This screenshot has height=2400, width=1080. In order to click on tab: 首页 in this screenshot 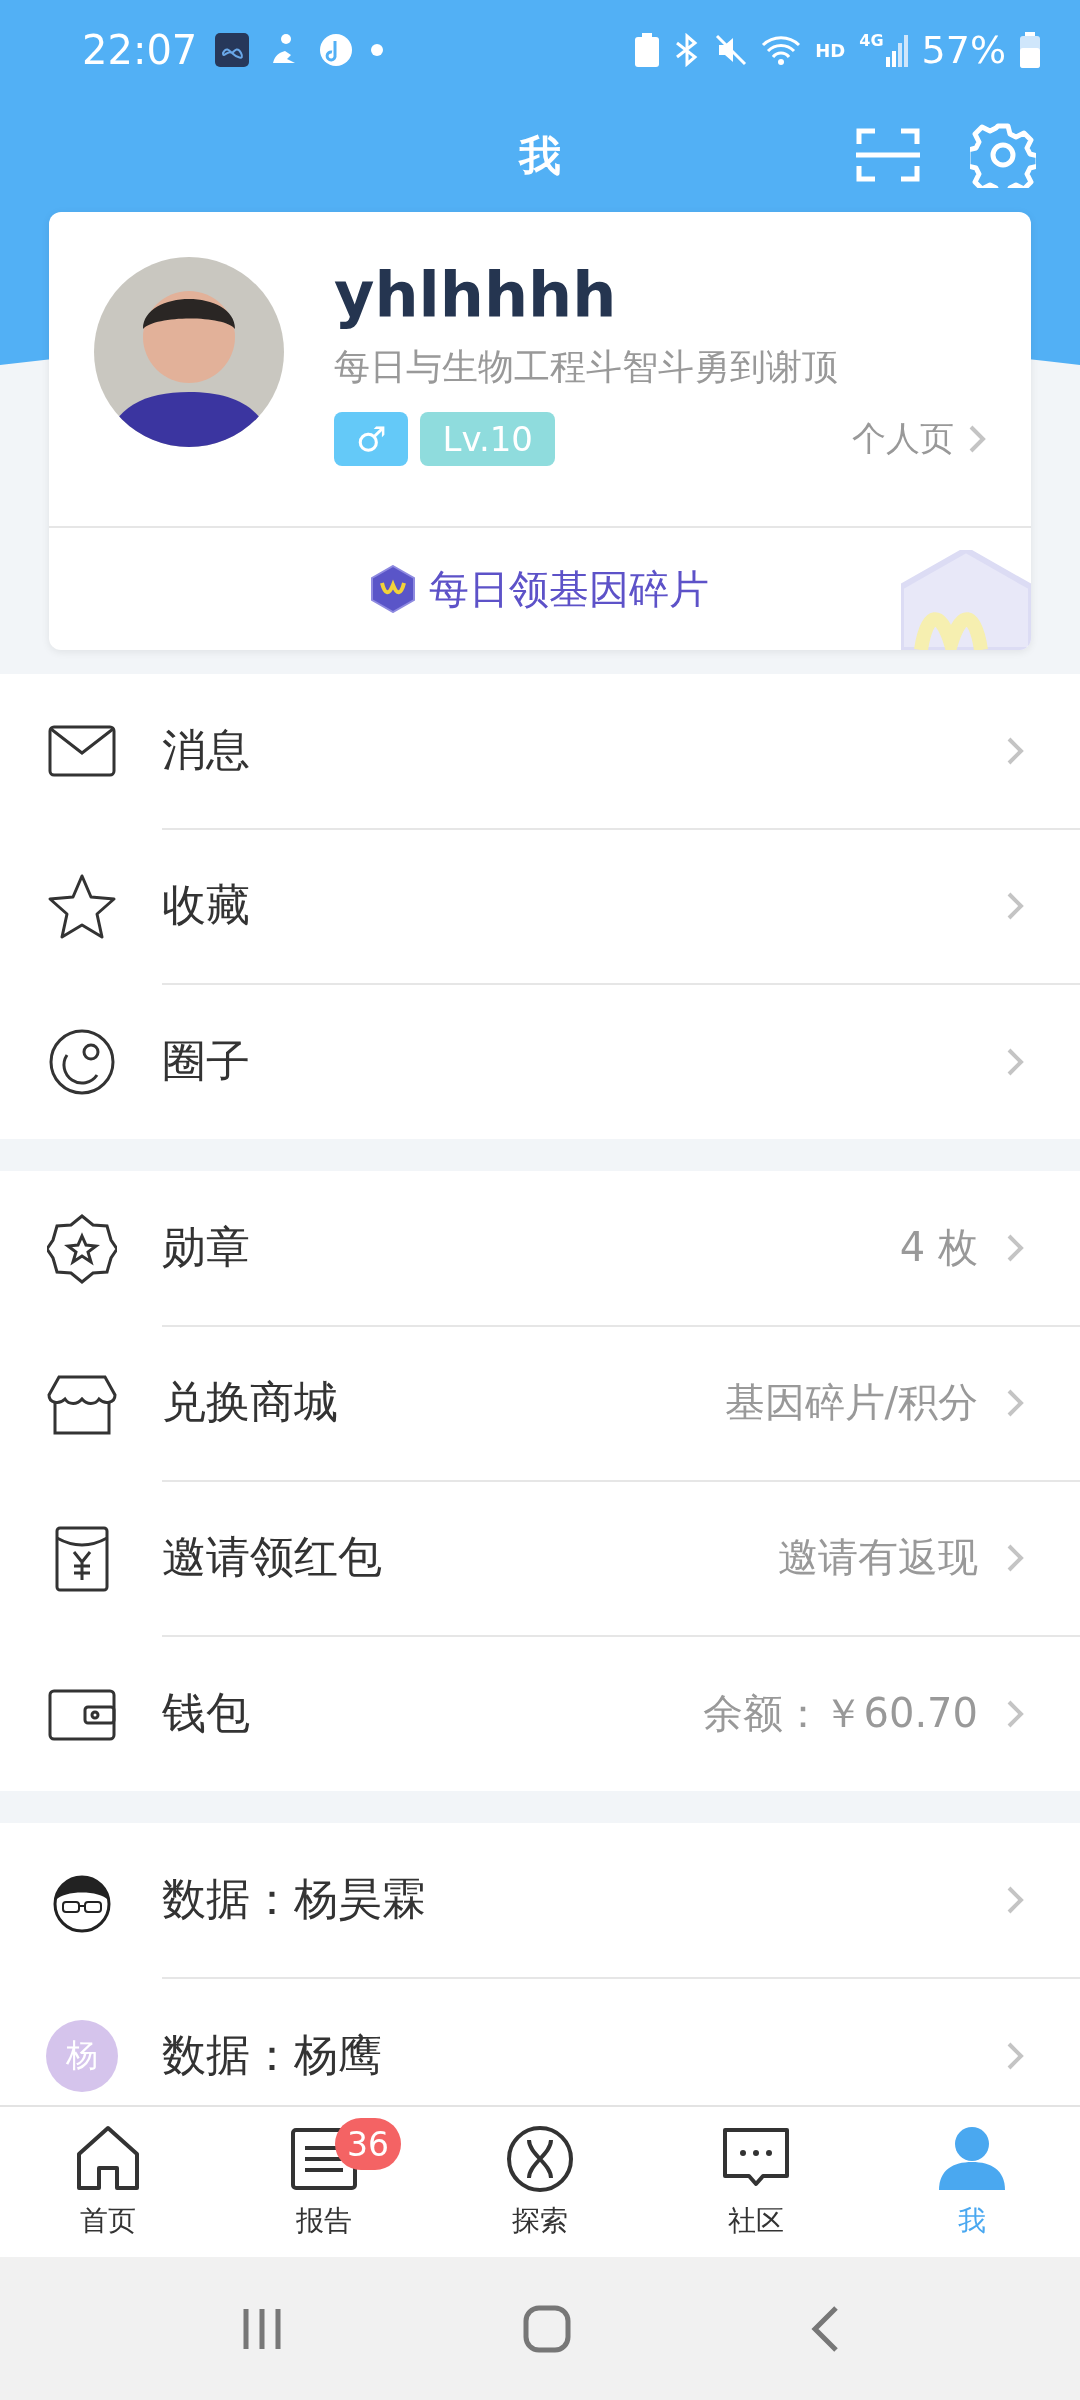, I will do `click(108, 2182)`.